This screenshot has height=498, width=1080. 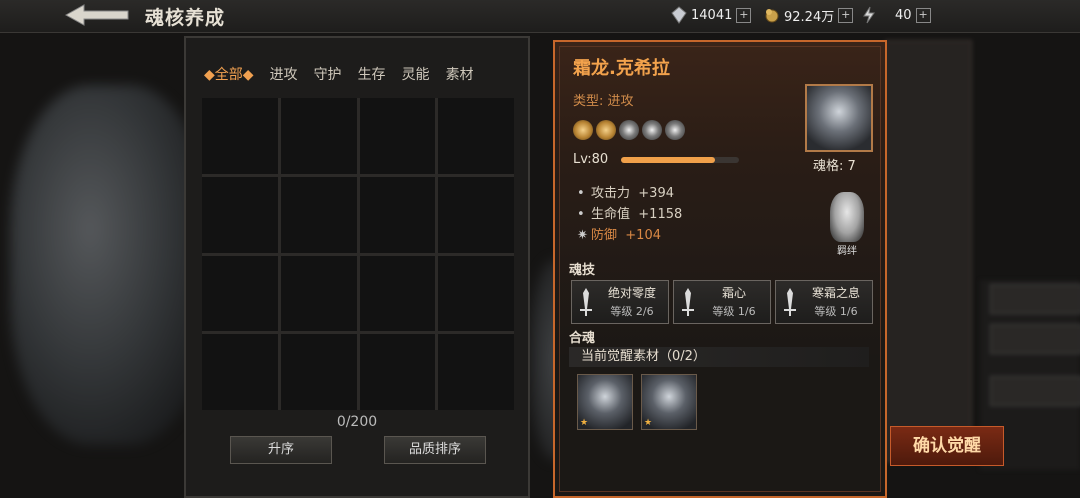 I want to click on confirm-awaken-button: 确认觉醒, so click(x=947, y=446).